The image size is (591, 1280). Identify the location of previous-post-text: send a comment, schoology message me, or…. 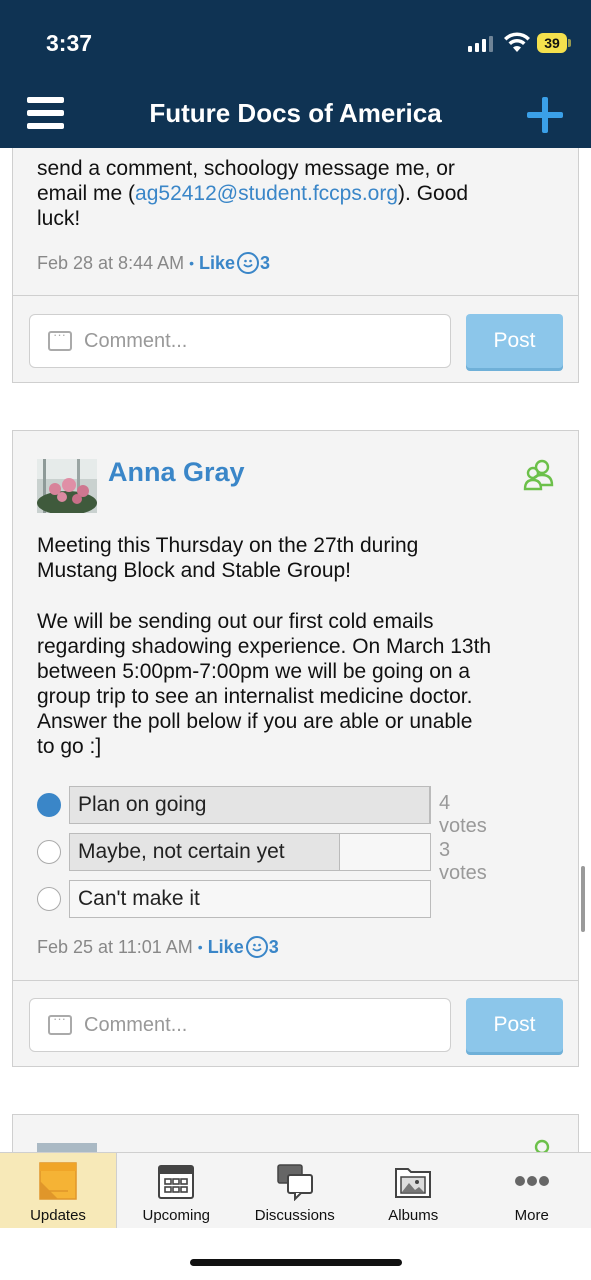
(253, 193).